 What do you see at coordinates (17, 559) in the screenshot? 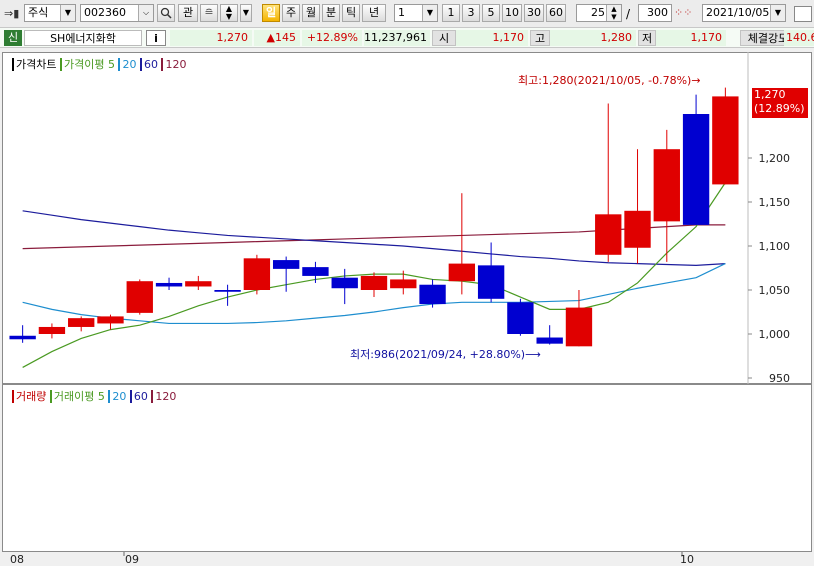
I see `x-label-aug: 08` at bounding box center [17, 559].